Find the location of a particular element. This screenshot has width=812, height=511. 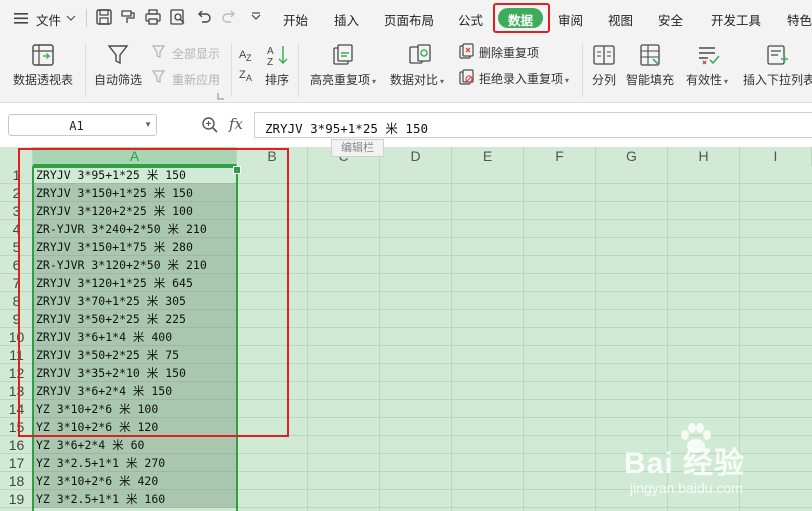

row-header: 16 is located at coordinates (16, 445).